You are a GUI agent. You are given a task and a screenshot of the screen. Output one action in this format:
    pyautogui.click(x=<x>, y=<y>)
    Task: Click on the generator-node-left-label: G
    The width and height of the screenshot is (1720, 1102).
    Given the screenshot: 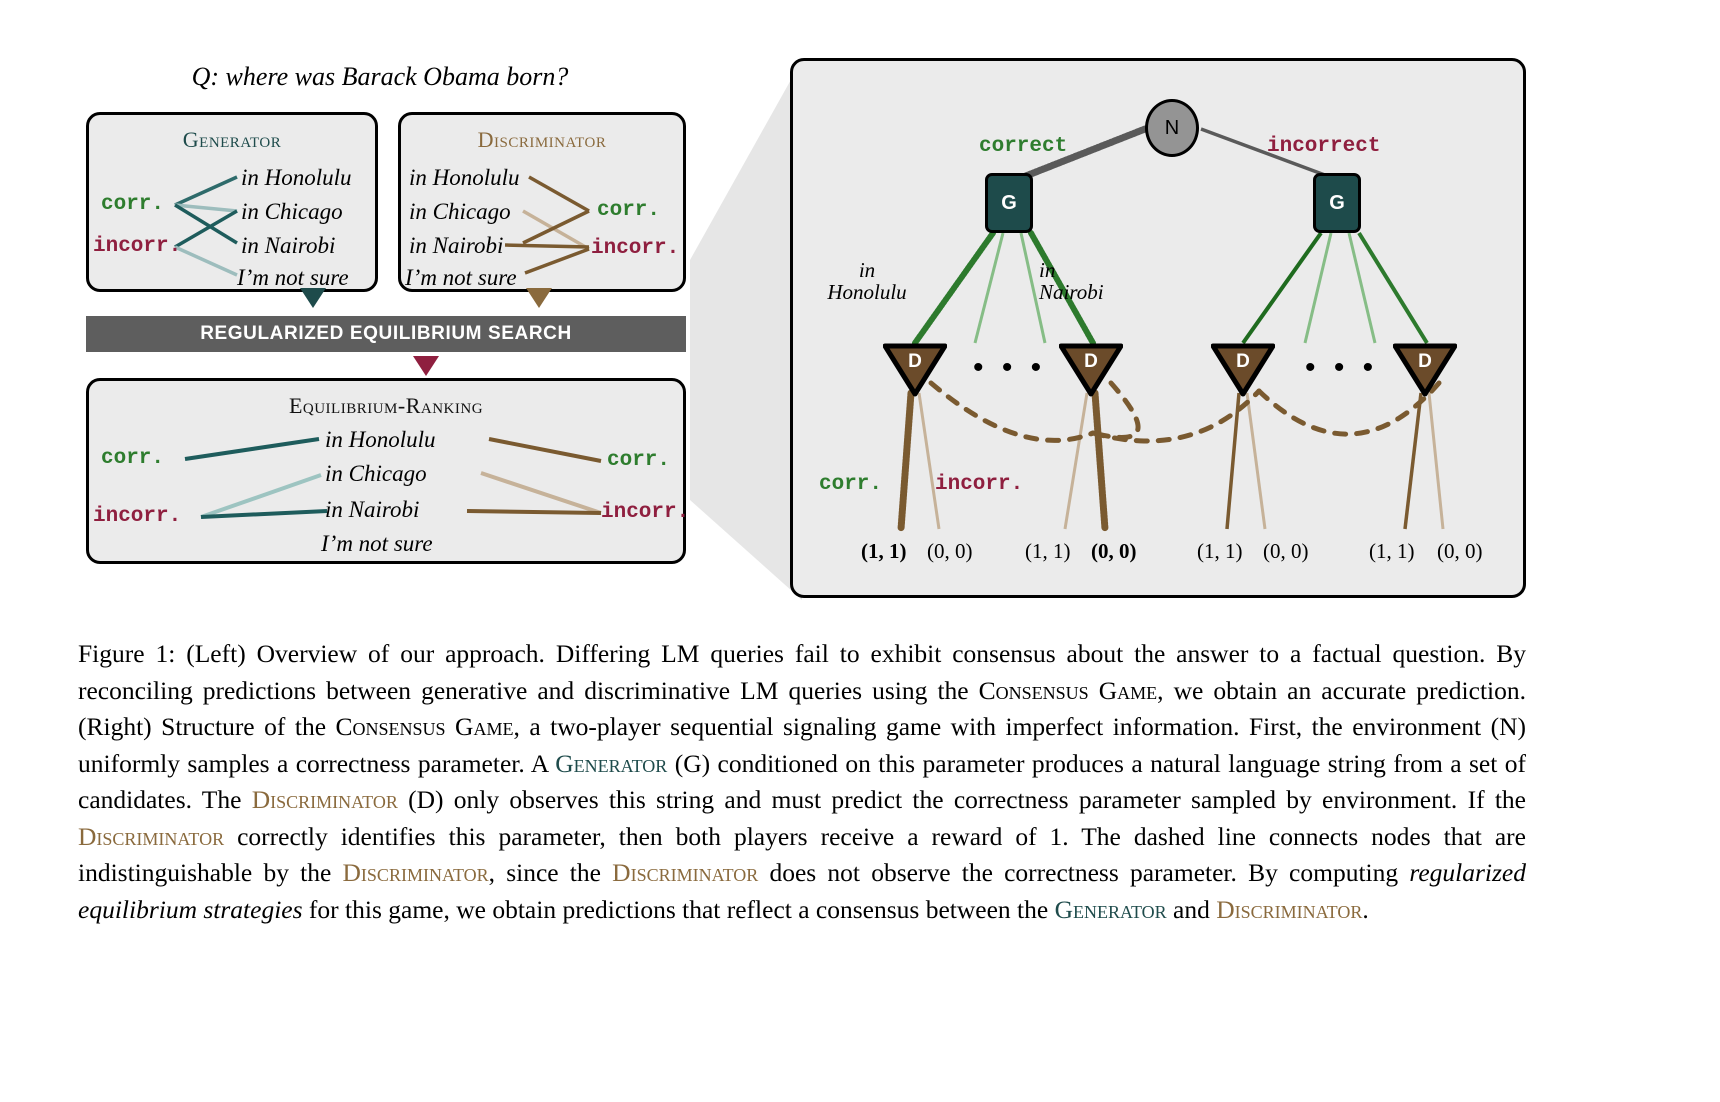 What is the action you would take?
    pyautogui.click(x=1009, y=202)
    